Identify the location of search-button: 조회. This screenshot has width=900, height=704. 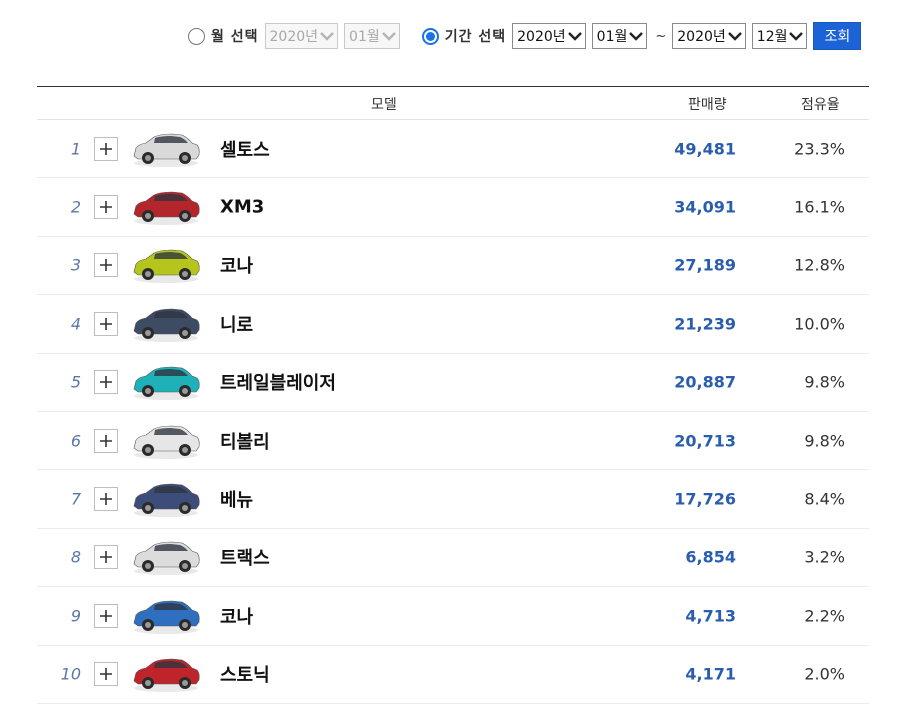
(837, 36).